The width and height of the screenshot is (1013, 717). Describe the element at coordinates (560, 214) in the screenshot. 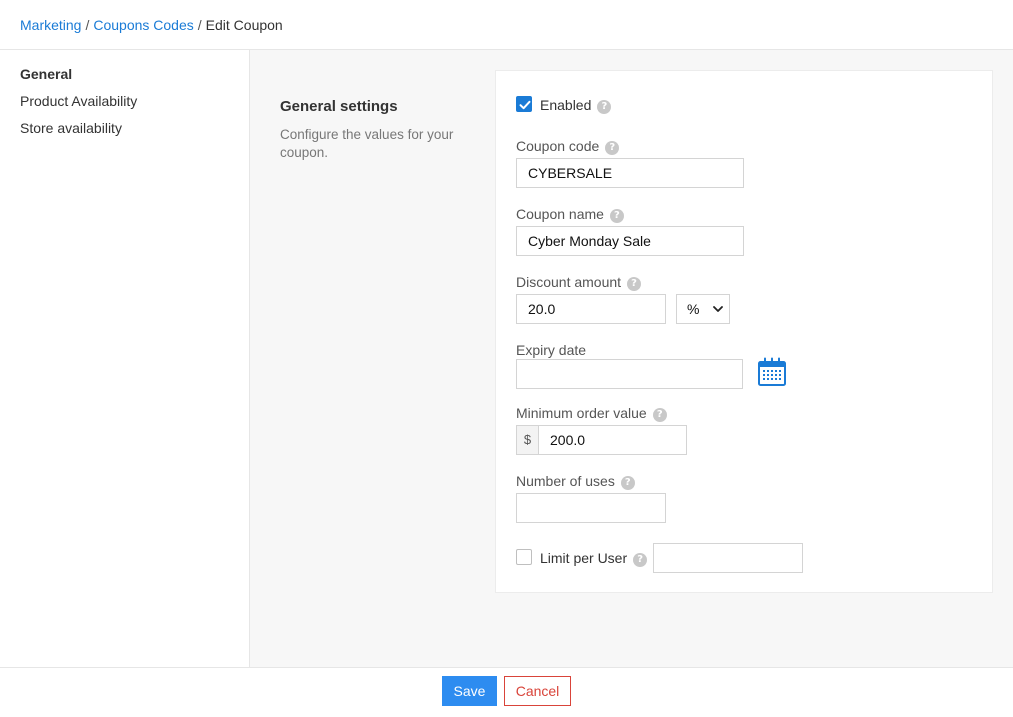

I see `coupon-name-label: Coupon name` at that location.